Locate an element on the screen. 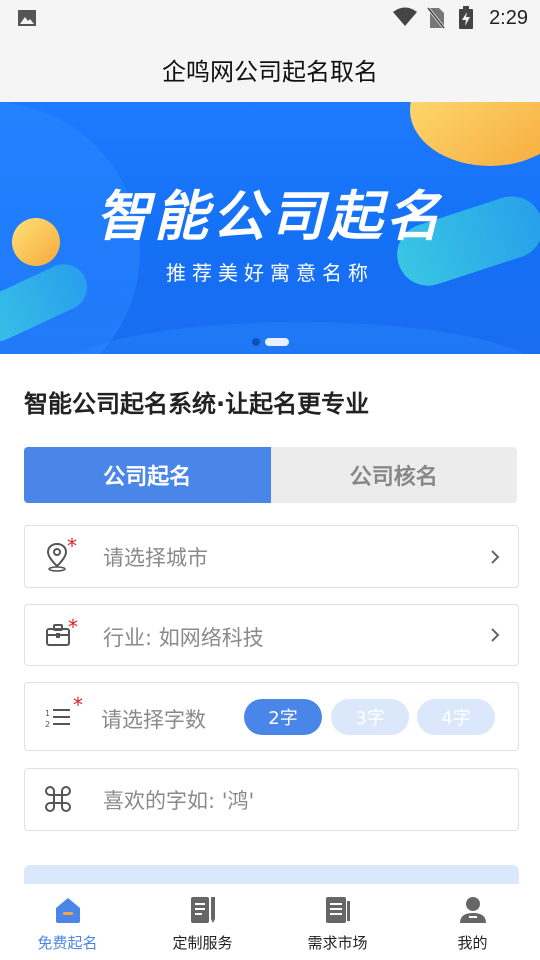 The width and height of the screenshot is (540, 960). chip-2-chars: 2字 is located at coordinates (283, 717).